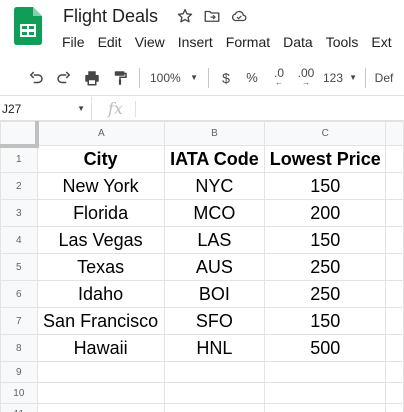 The height and width of the screenshot is (412, 404). What do you see at coordinates (100, 240) in the screenshot?
I see `cell-a4: Las Vegas` at bounding box center [100, 240].